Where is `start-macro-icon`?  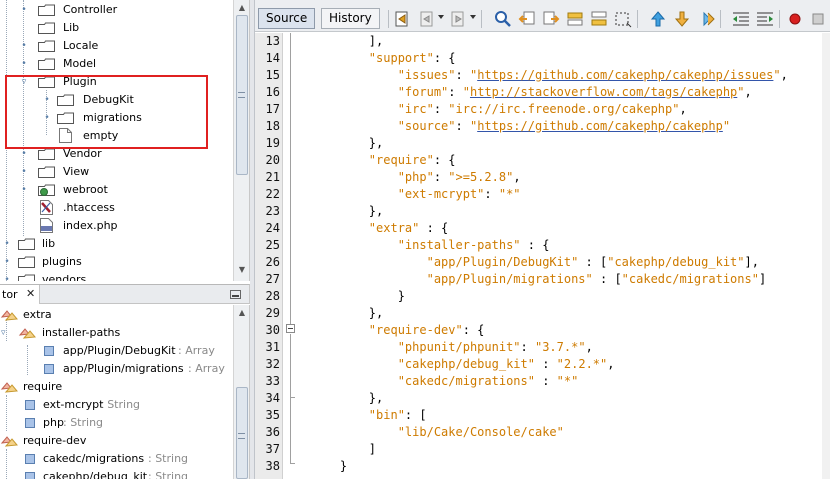
start-macro-icon is located at coordinates (795, 19).